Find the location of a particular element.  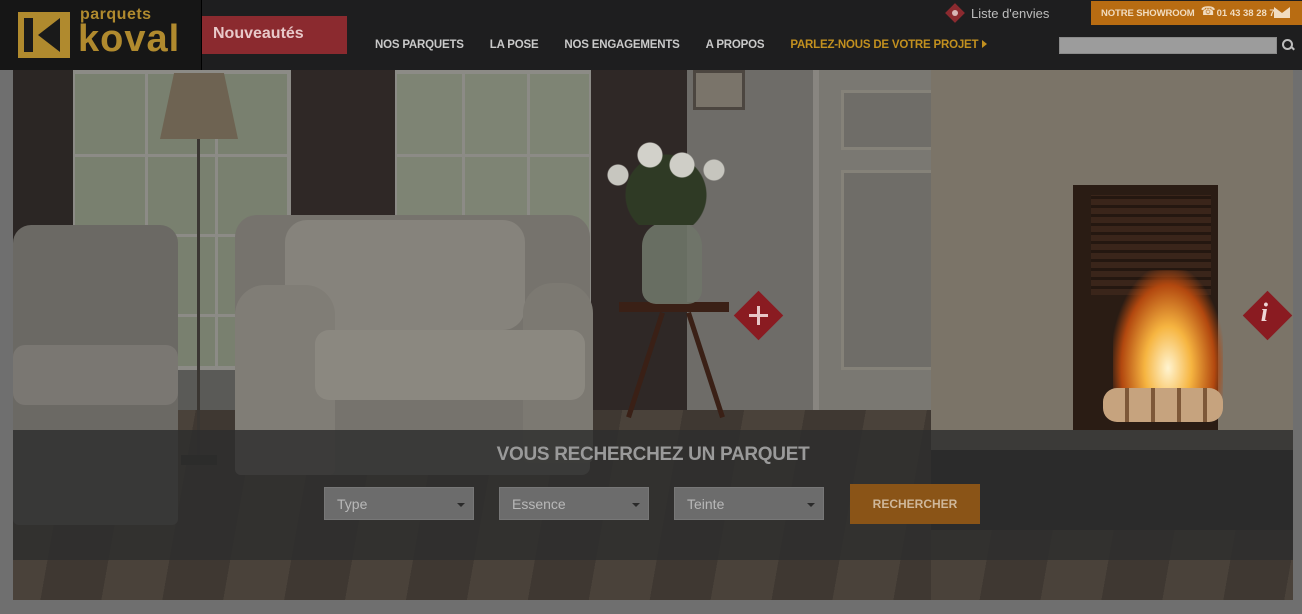

info-glyph: i is located at coordinates (1264, 313).